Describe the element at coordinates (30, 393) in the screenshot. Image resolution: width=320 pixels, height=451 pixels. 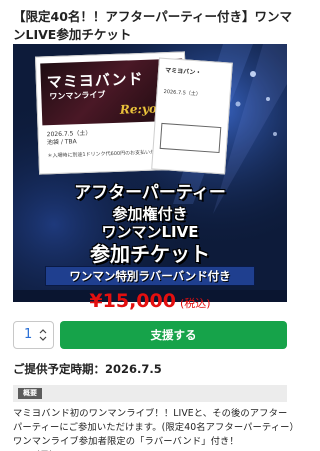
I see `overview-label: 概要` at that location.